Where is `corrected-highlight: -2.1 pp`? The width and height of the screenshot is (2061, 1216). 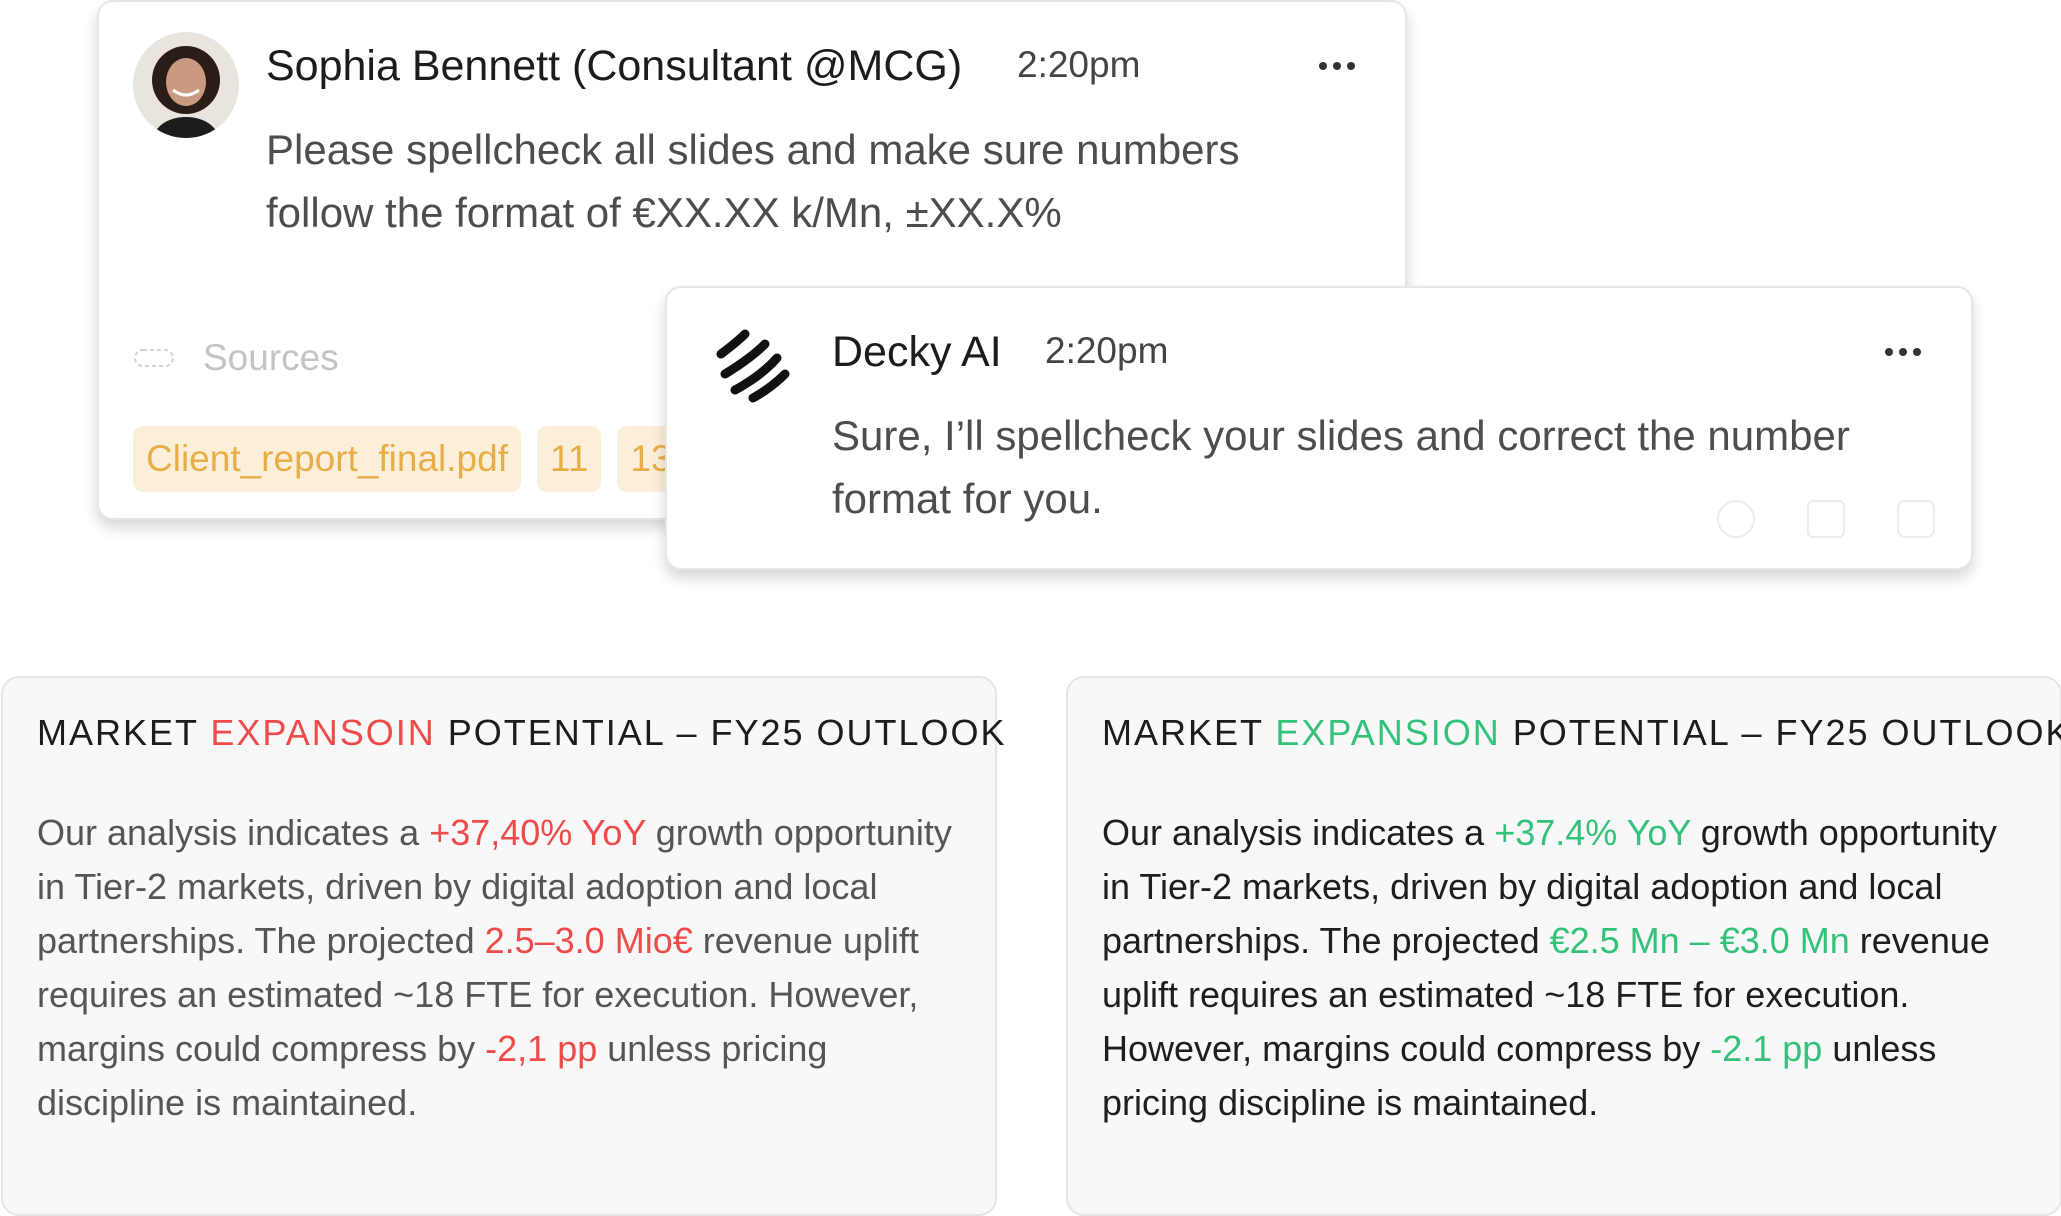
corrected-highlight: -2.1 pp is located at coordinates (1766, 1048).